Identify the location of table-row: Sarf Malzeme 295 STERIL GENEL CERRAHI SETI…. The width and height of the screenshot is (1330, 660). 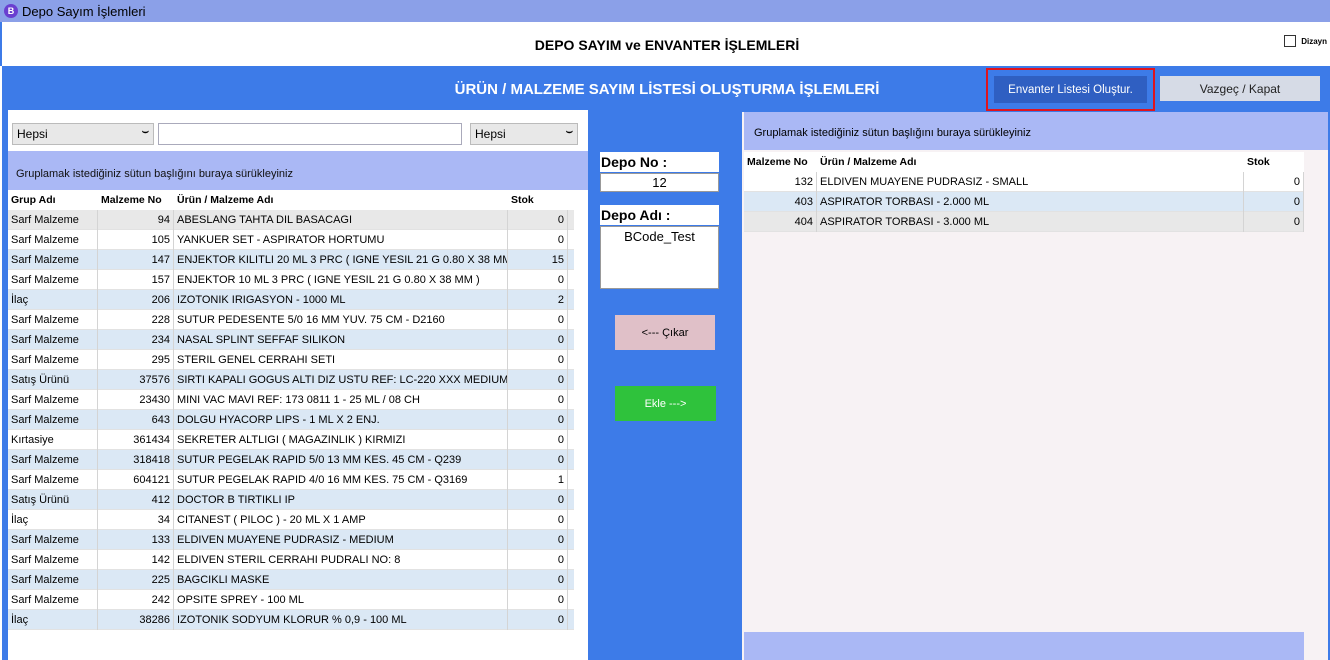
(291, 359).